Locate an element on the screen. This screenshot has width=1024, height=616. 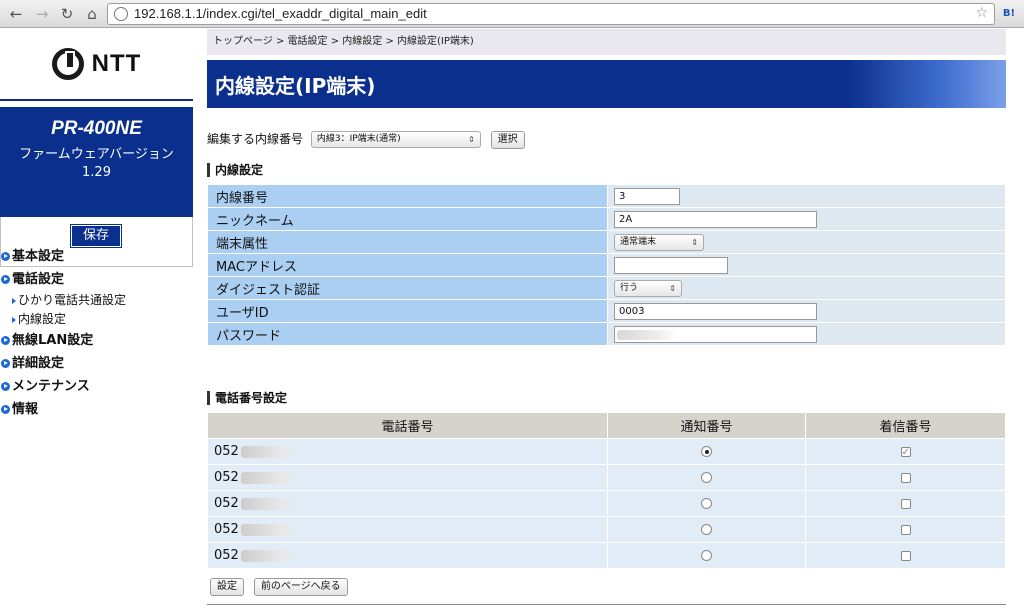
user-id-input: 0003 is located at coordinates (715, 311).